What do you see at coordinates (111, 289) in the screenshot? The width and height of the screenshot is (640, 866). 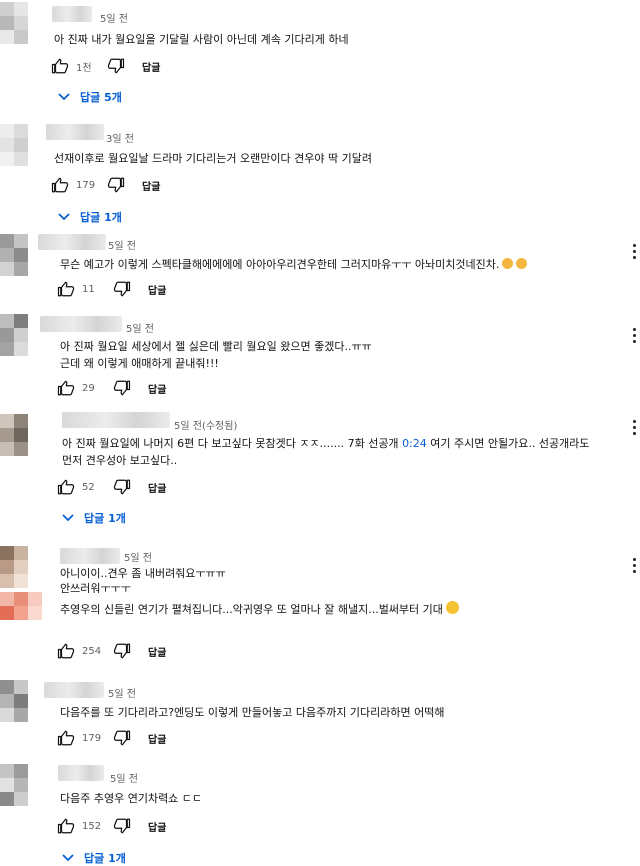 I see `comment-actions: 11 답글` at bounding box center [111, 289].